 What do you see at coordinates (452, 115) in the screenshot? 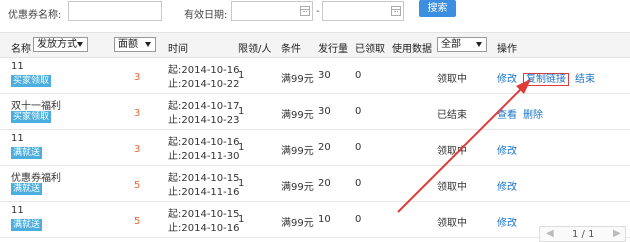
I see `status-text: 已结束` at bounding box center [452, 115].